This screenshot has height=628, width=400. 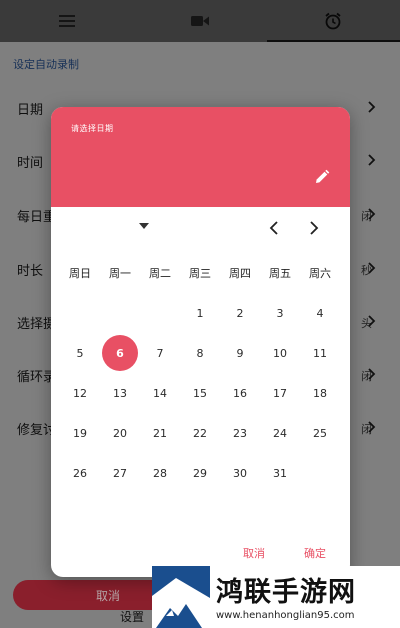 I want to click on cancel-button: 取消, so click(x=254, y=553).